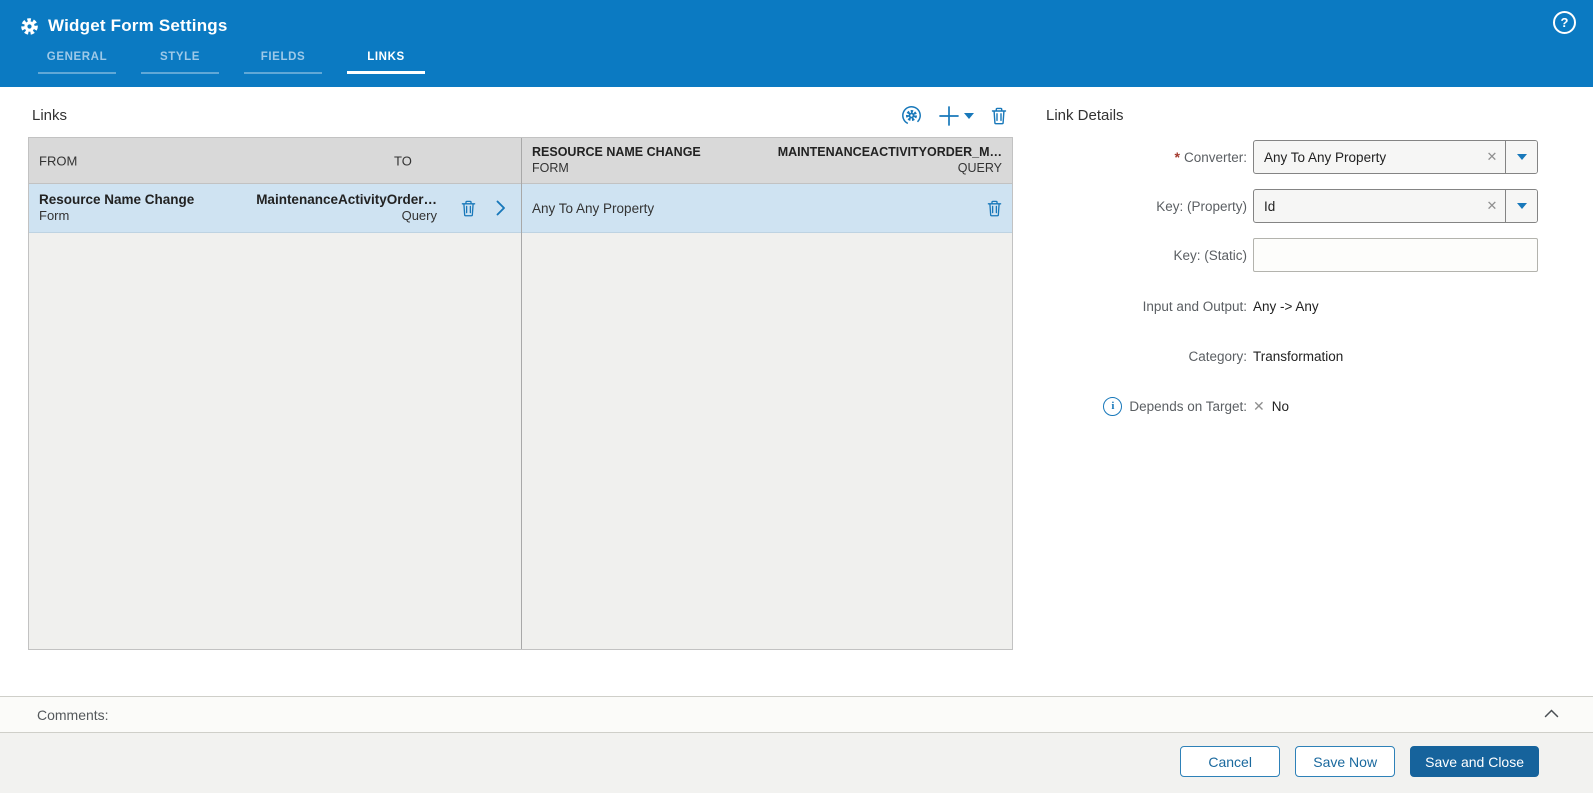 This screenshot has height=793, width=1593. Describe the element at coordinates (1230, 761) in the screenshot. I see `cancel-button: Cancel` at that location.